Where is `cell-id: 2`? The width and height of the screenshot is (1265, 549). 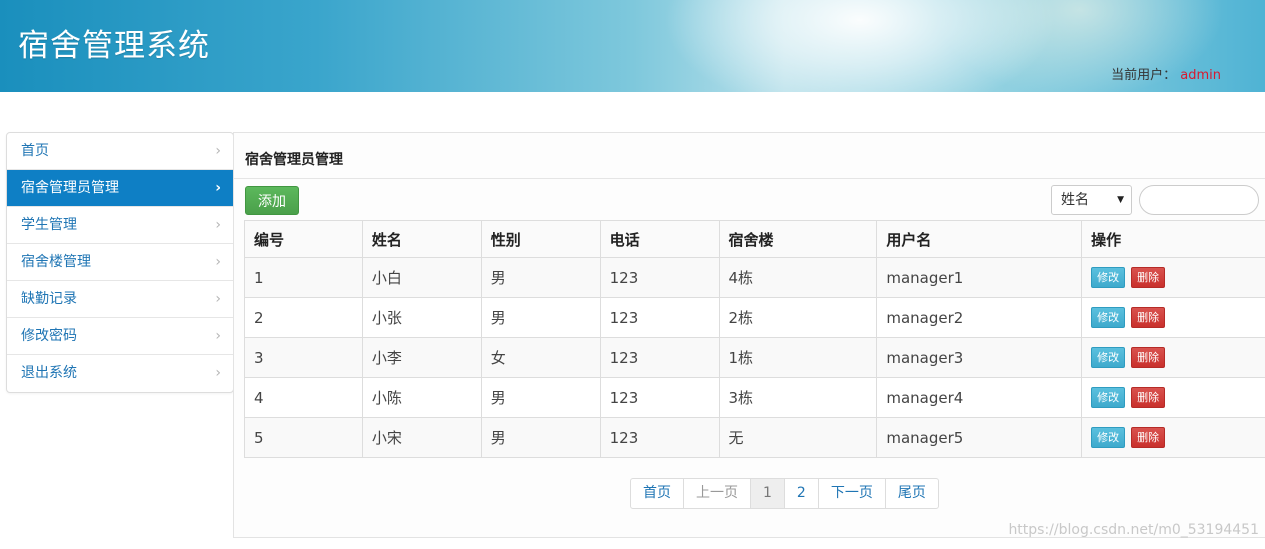 cell-id: 2 is located at coordinates (303, 317).